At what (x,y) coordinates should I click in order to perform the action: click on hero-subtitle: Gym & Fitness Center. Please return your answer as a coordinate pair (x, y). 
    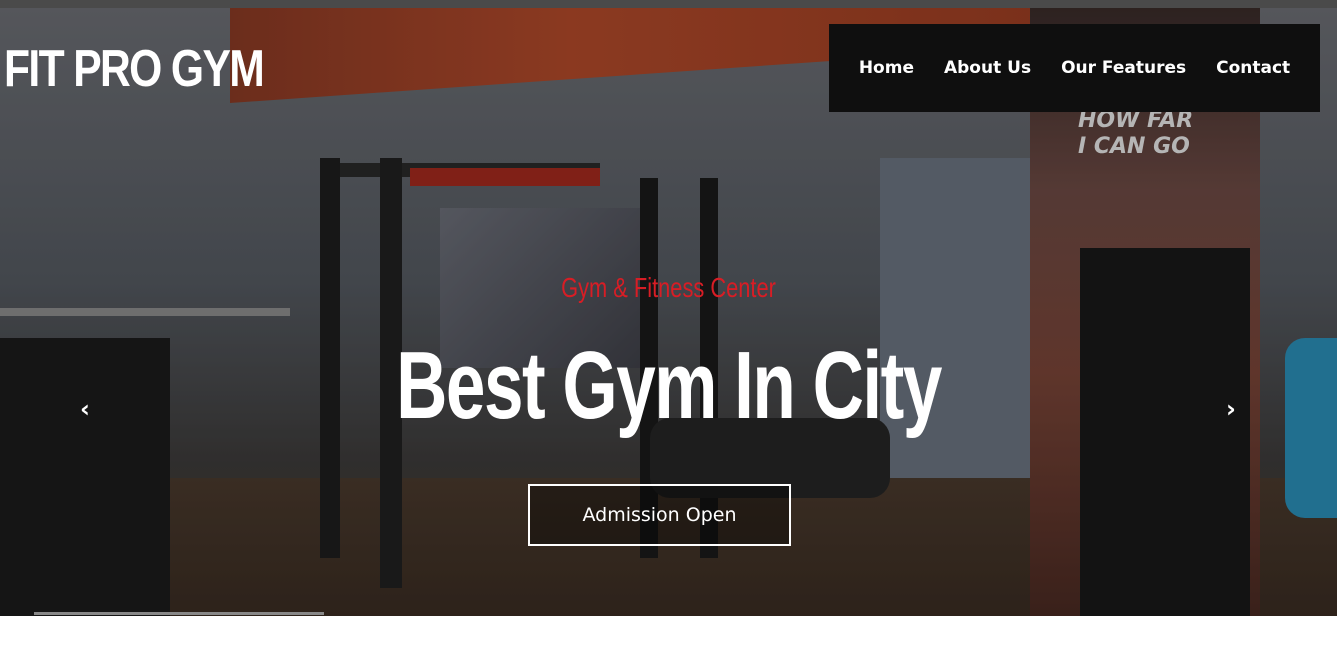
    Looking at the image, I should click on (668, 287).